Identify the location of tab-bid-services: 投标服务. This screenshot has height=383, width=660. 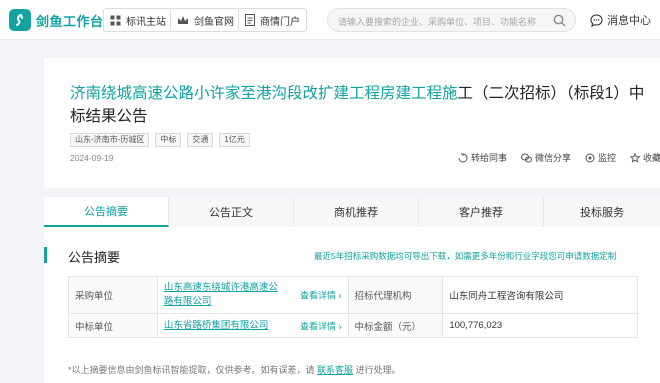
(602, 212).